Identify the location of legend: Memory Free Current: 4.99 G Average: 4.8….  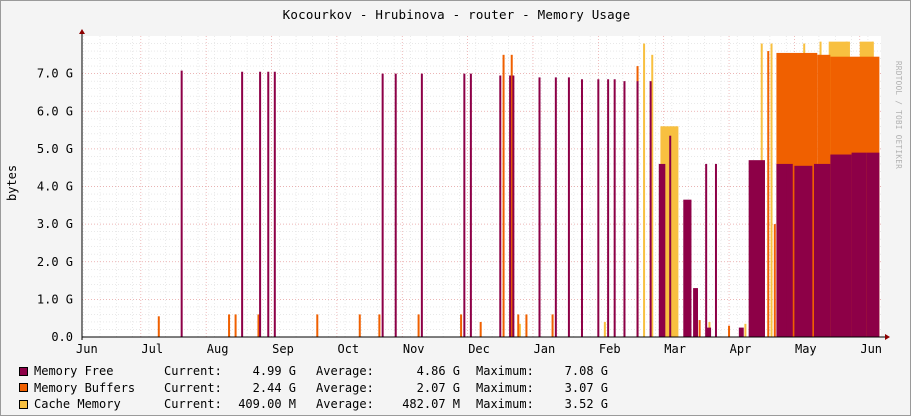
(313, 388).